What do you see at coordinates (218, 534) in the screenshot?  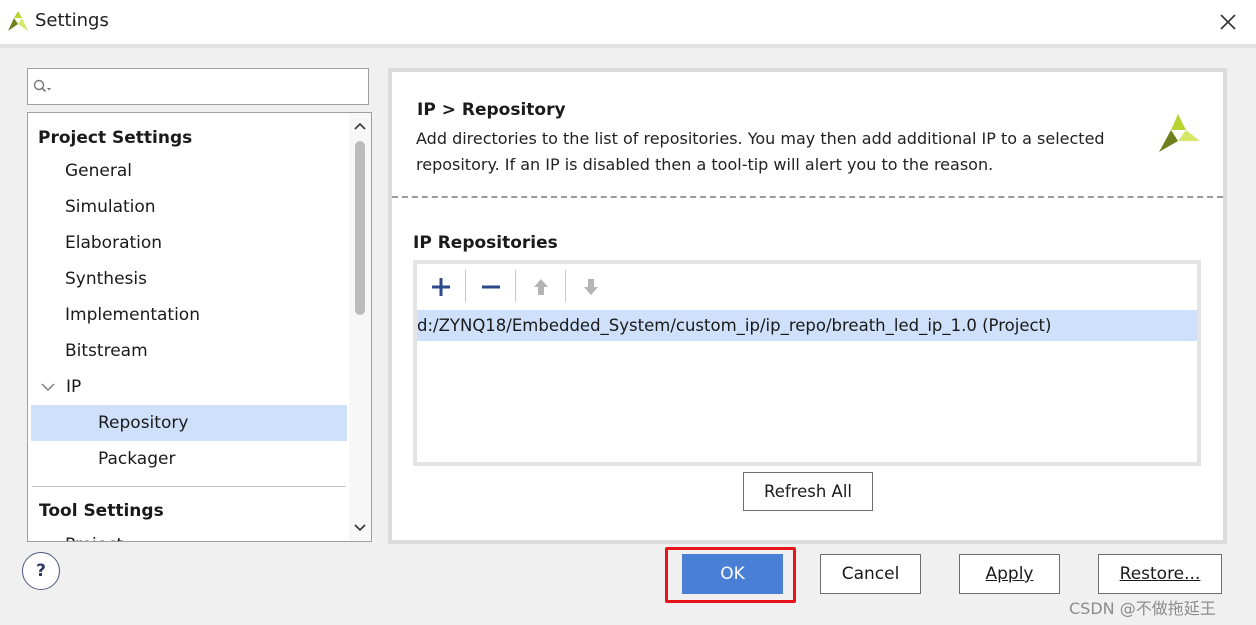 I see `tree-item-project-partial: Project` at bounding box center [218, 534].